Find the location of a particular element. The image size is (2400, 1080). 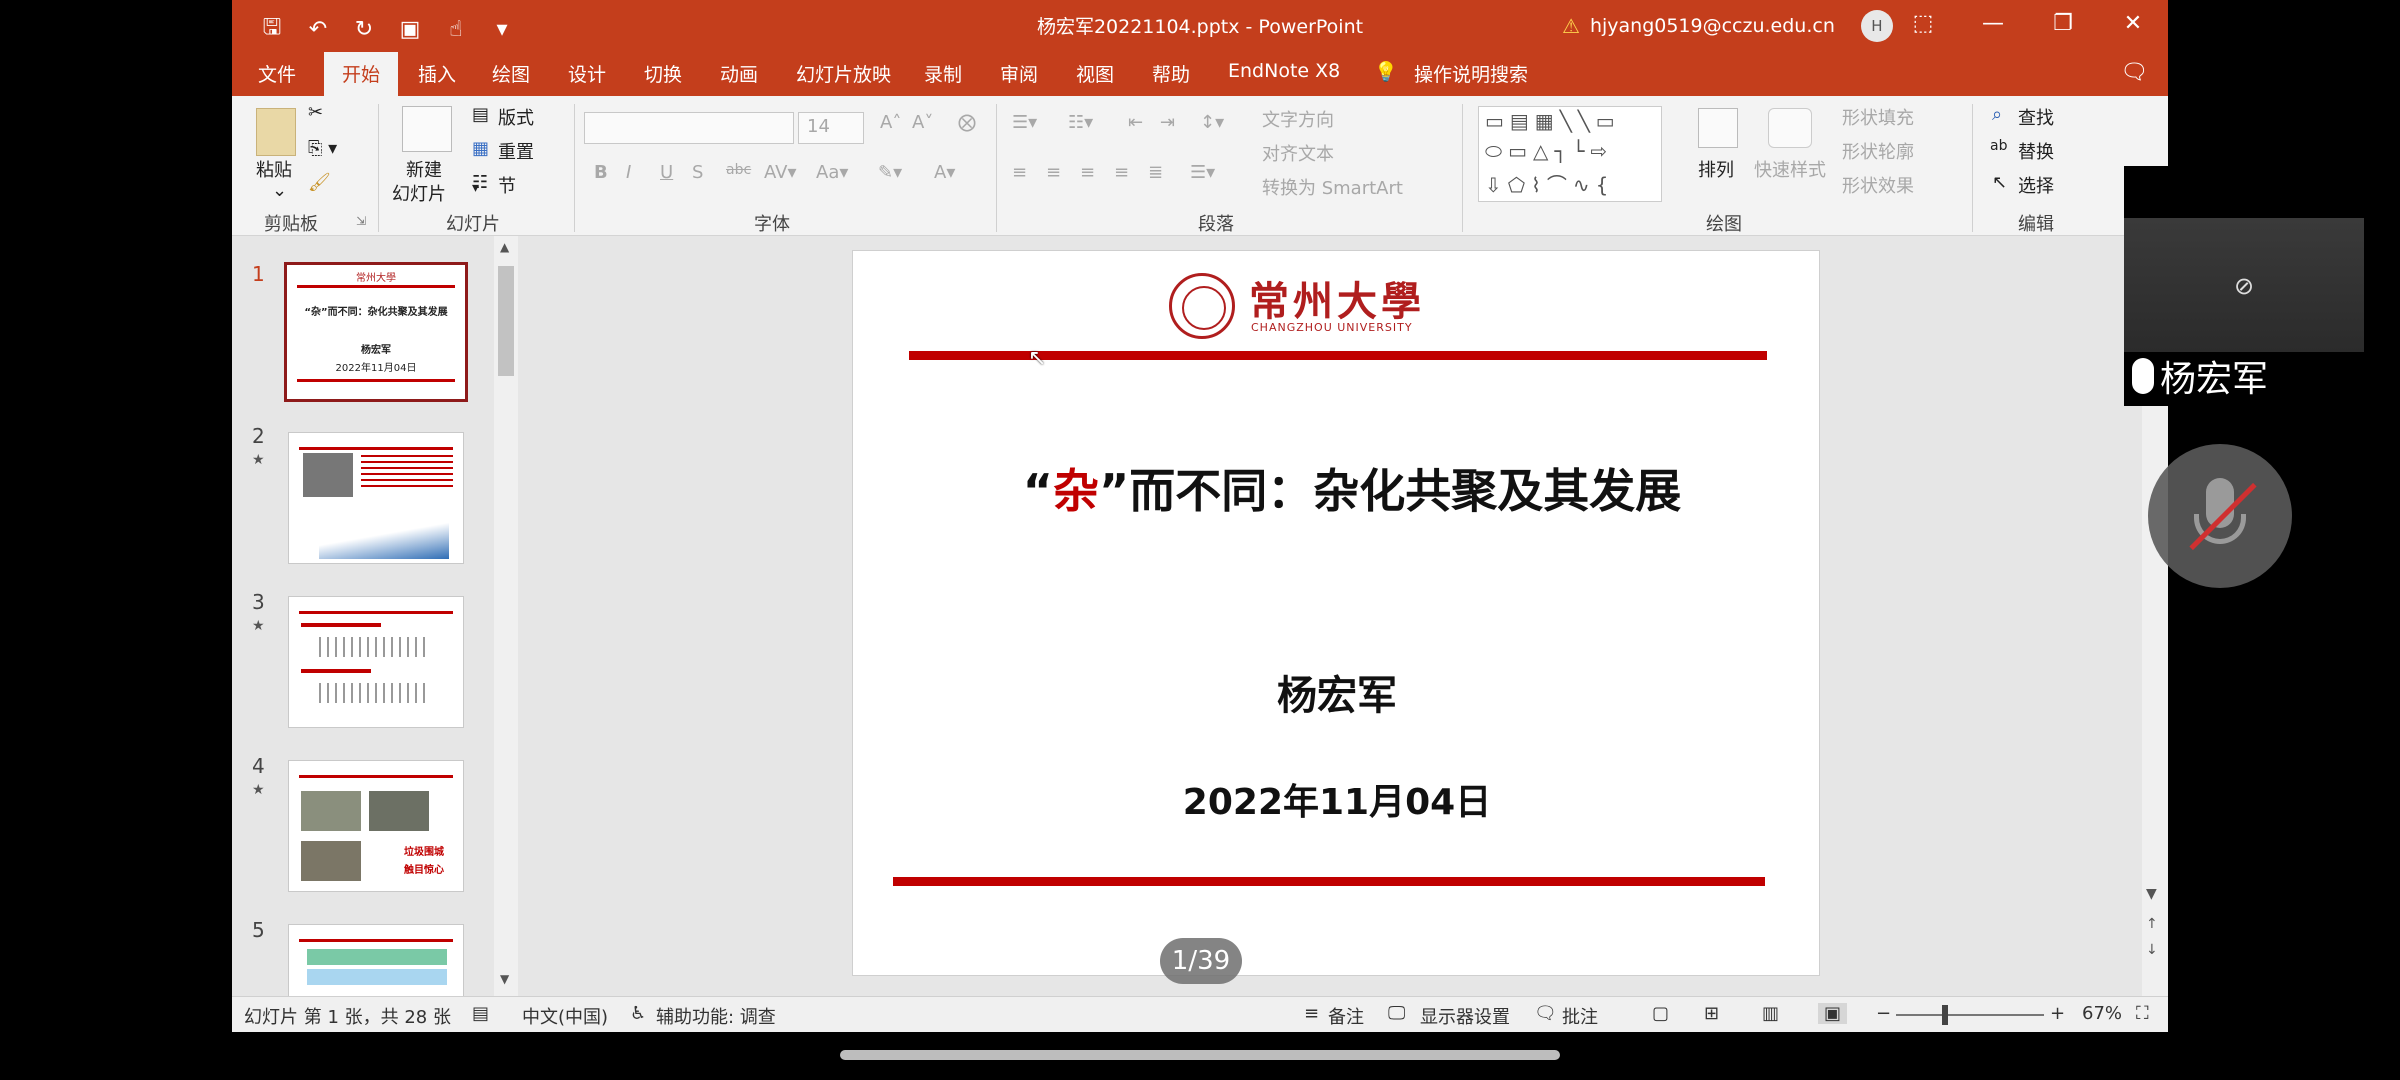

shapes-gallery: ▭▤▦╲╲▭ ⬭▭△┐└⇨ ⇩⬠⌇⌒∿{ is located at coordinates (1570, 154).